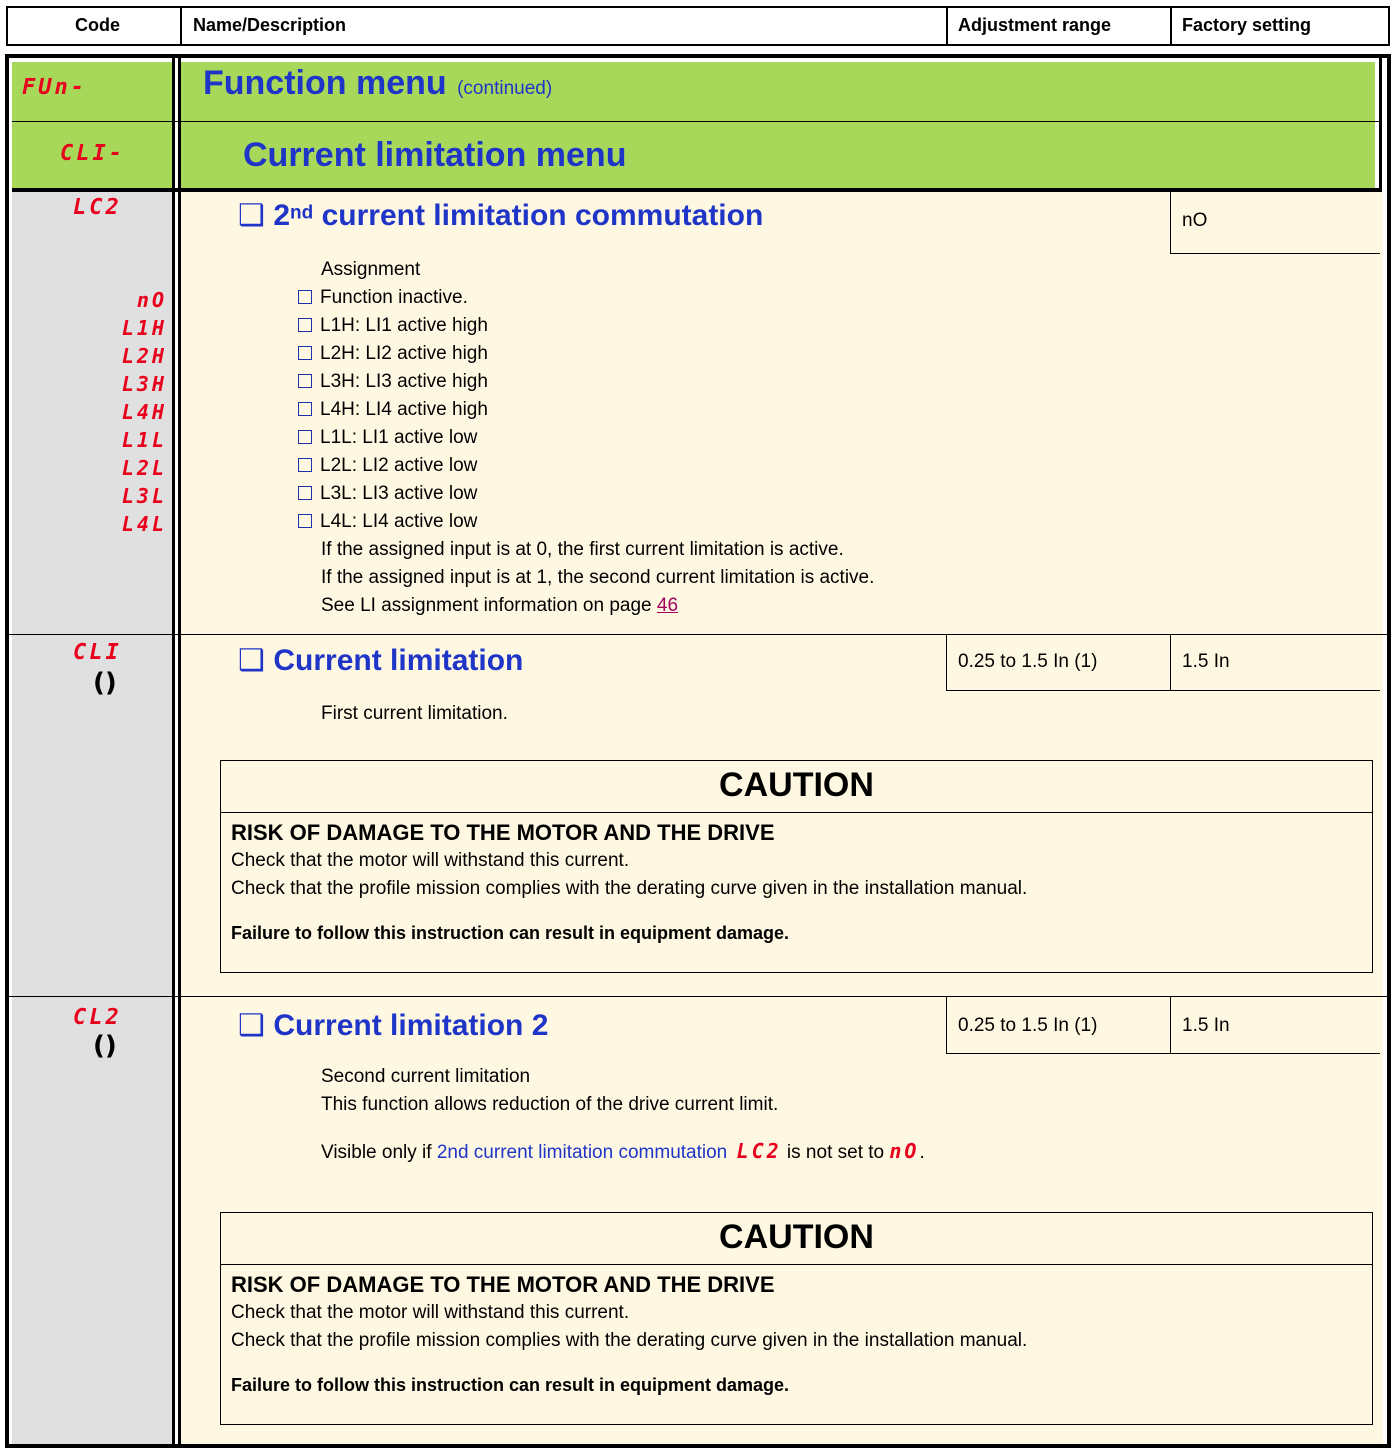 The image size is (1396, 1452). I want to click on list-item: L3H: LI3 active high, so click(393, 382).